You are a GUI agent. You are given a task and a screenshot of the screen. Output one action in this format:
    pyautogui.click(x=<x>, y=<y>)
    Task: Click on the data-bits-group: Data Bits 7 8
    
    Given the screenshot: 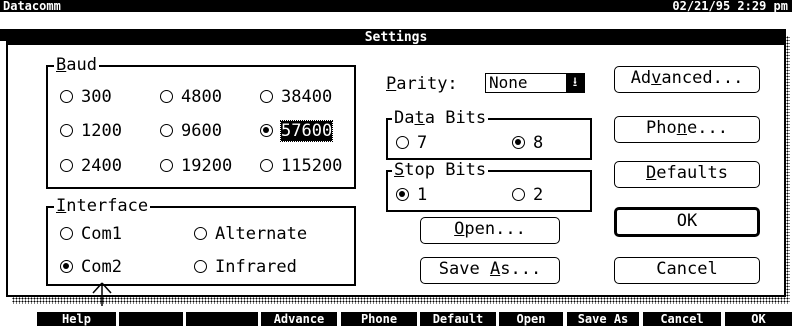 What is the action you would take?
    pyautogui.click(x=489, y=134)
    